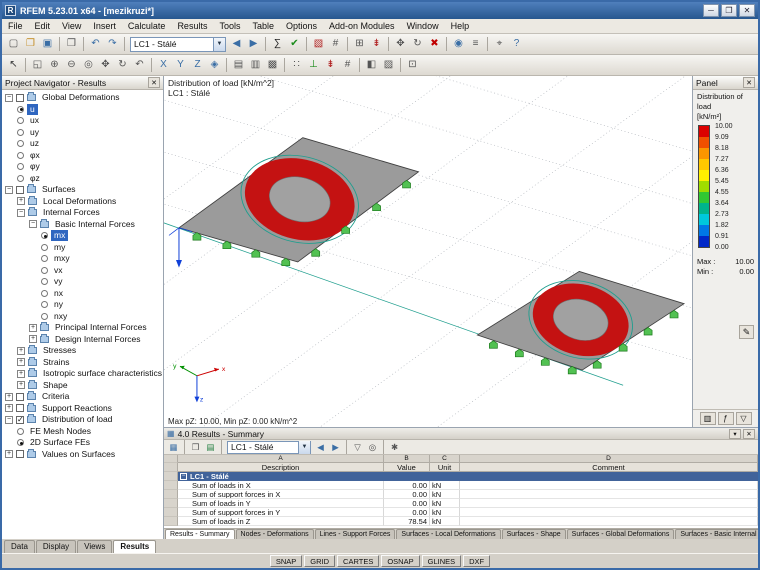 The height and width of the screenshot is (570, 760). Describe the element at coordinates (82, 385) in the screenshot. I see `tree-item-shape: + Shape` at that location.